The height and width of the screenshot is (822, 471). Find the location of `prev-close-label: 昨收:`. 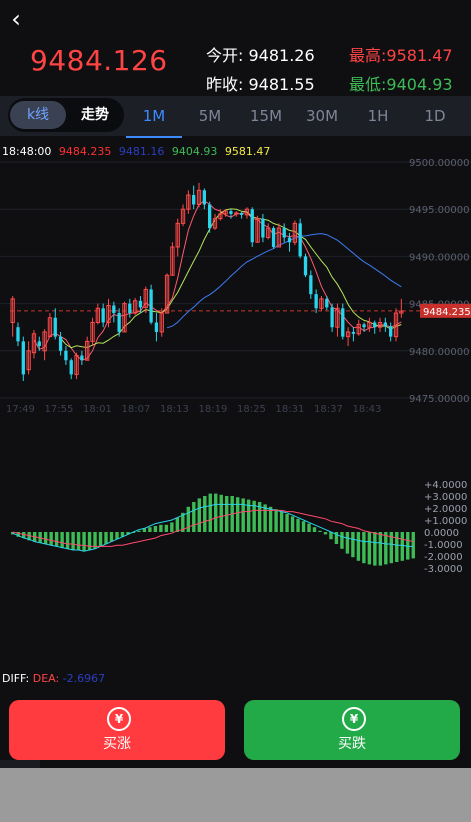

prev-close-label: 昨收: is located at coordinates (225, 84).